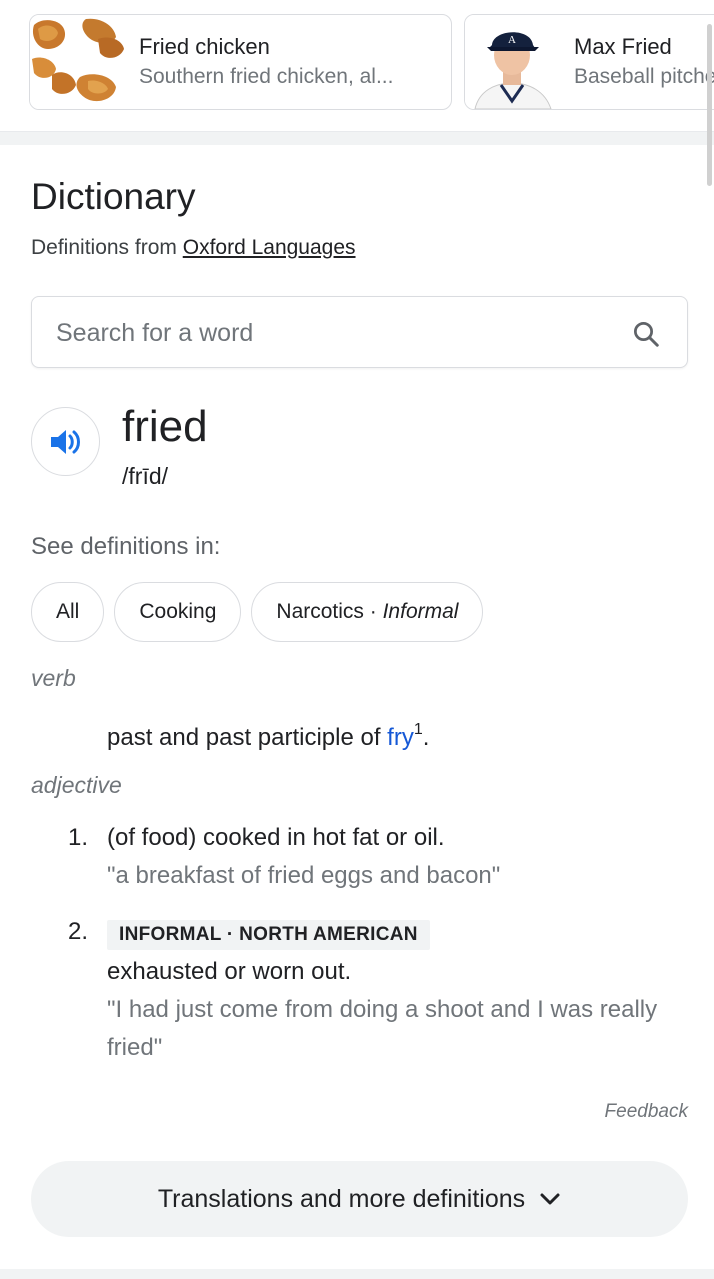 This screenshot has height=1279, width=714. I want to click on part-of-speech-verb: verb, so click(53, 678).